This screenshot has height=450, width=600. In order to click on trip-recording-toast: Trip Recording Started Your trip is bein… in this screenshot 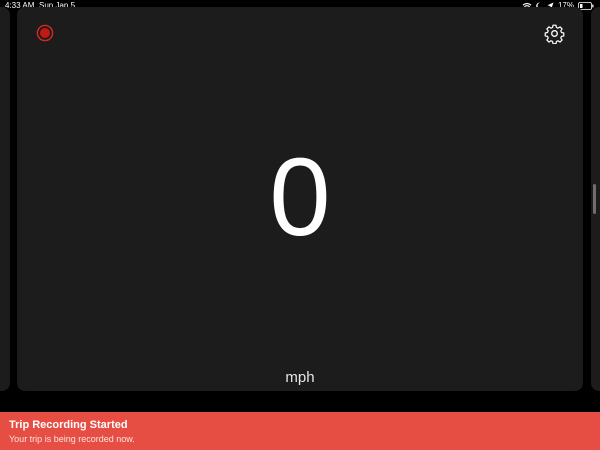, I will do `click(300, 431)`.